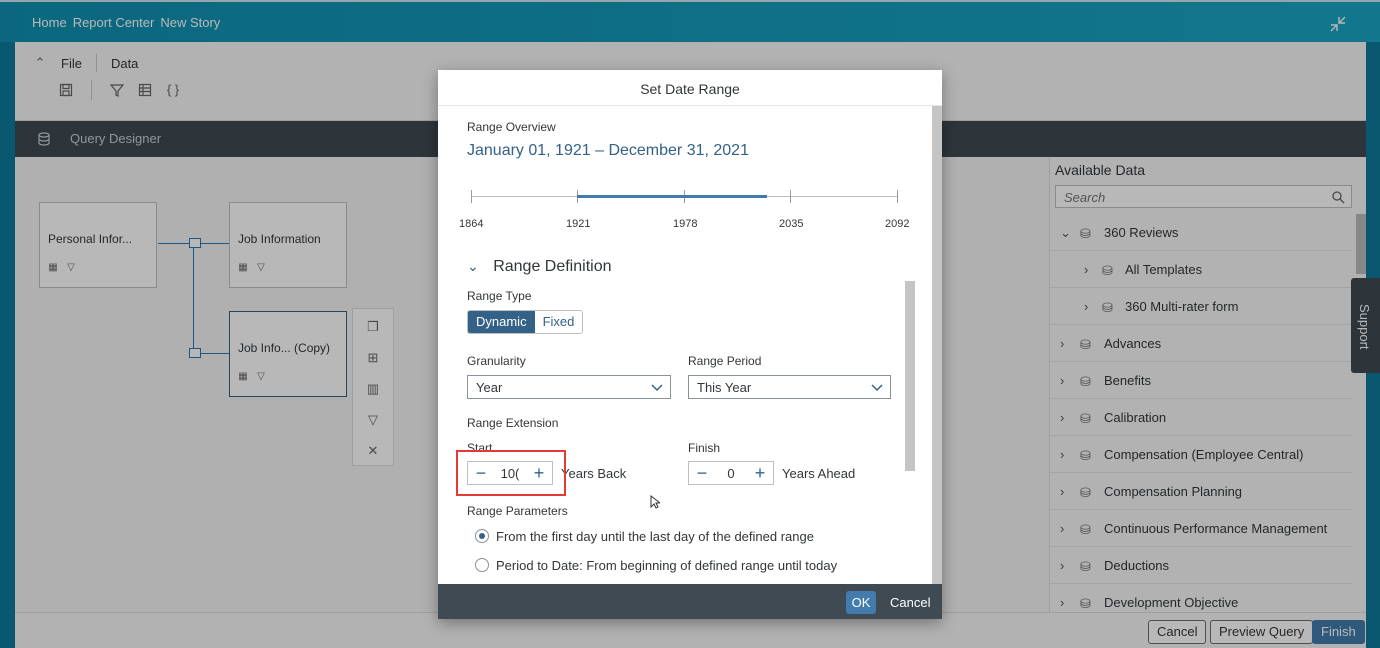  Describe the element at coordinates (578, 224) in the screenshot. I see `tick-label: 1921` at that location.